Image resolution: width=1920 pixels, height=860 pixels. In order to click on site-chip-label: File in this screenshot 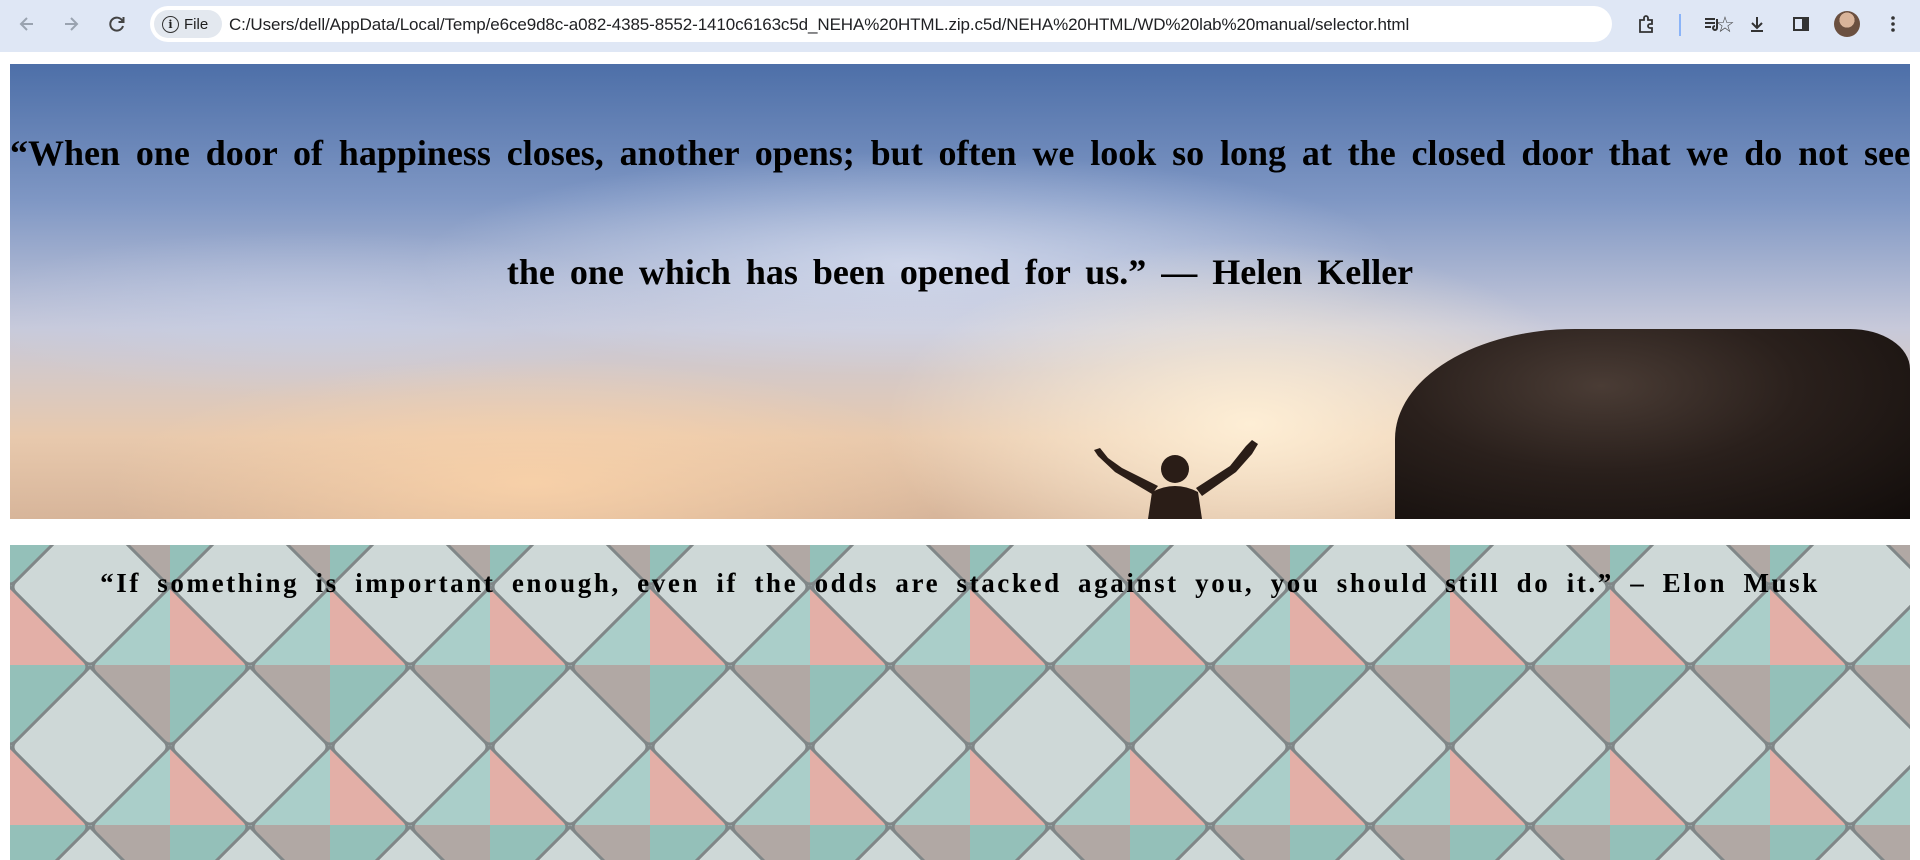, I will do `click(196, 24)`.